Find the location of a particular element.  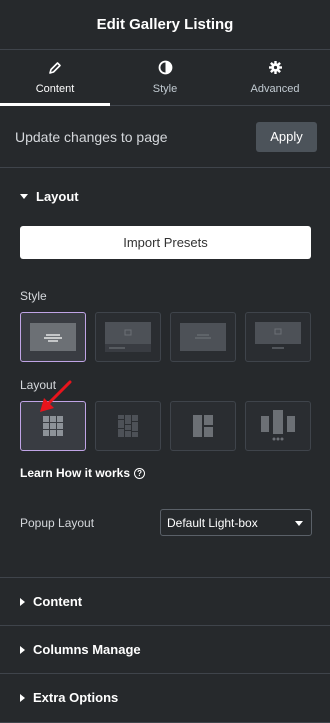

tab-advanced-label: Advanced is located at coordinates (275, 89).